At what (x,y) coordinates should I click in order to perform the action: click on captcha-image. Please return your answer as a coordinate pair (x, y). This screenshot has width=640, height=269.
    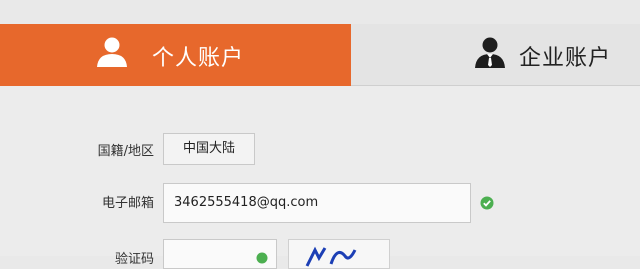
    Looking at the image, I should click on (339, 254).